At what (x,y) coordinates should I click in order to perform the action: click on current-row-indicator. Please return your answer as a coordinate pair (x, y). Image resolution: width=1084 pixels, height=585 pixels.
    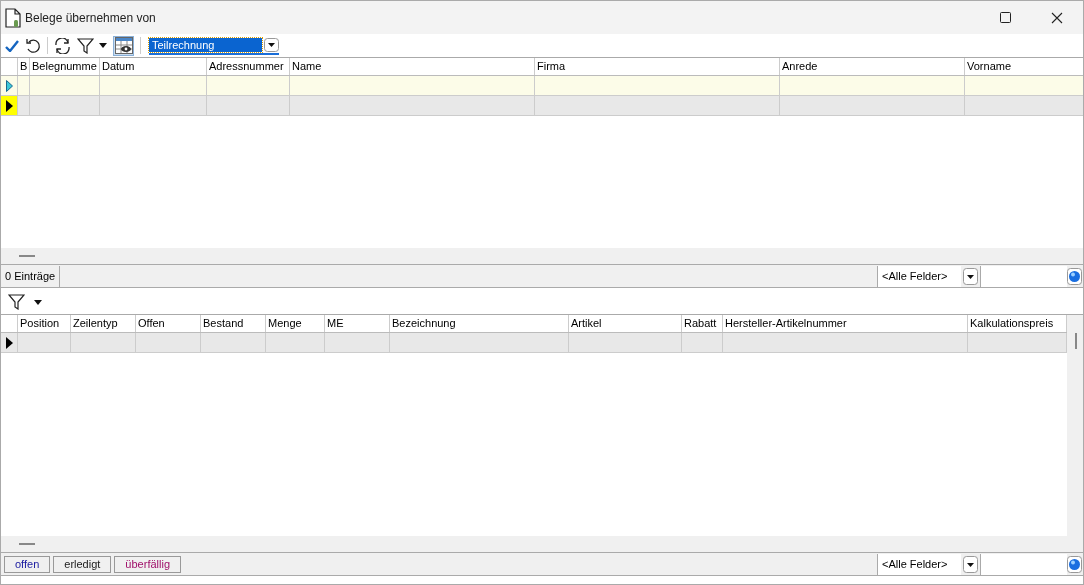
    Looking at the image, I should click on (9, 105).